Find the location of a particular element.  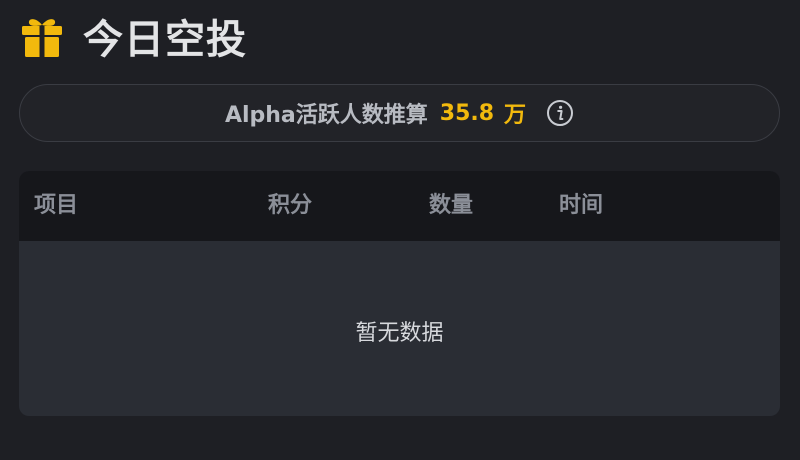

column-header-quantity: 数量 is located at coordinates (451, 206).